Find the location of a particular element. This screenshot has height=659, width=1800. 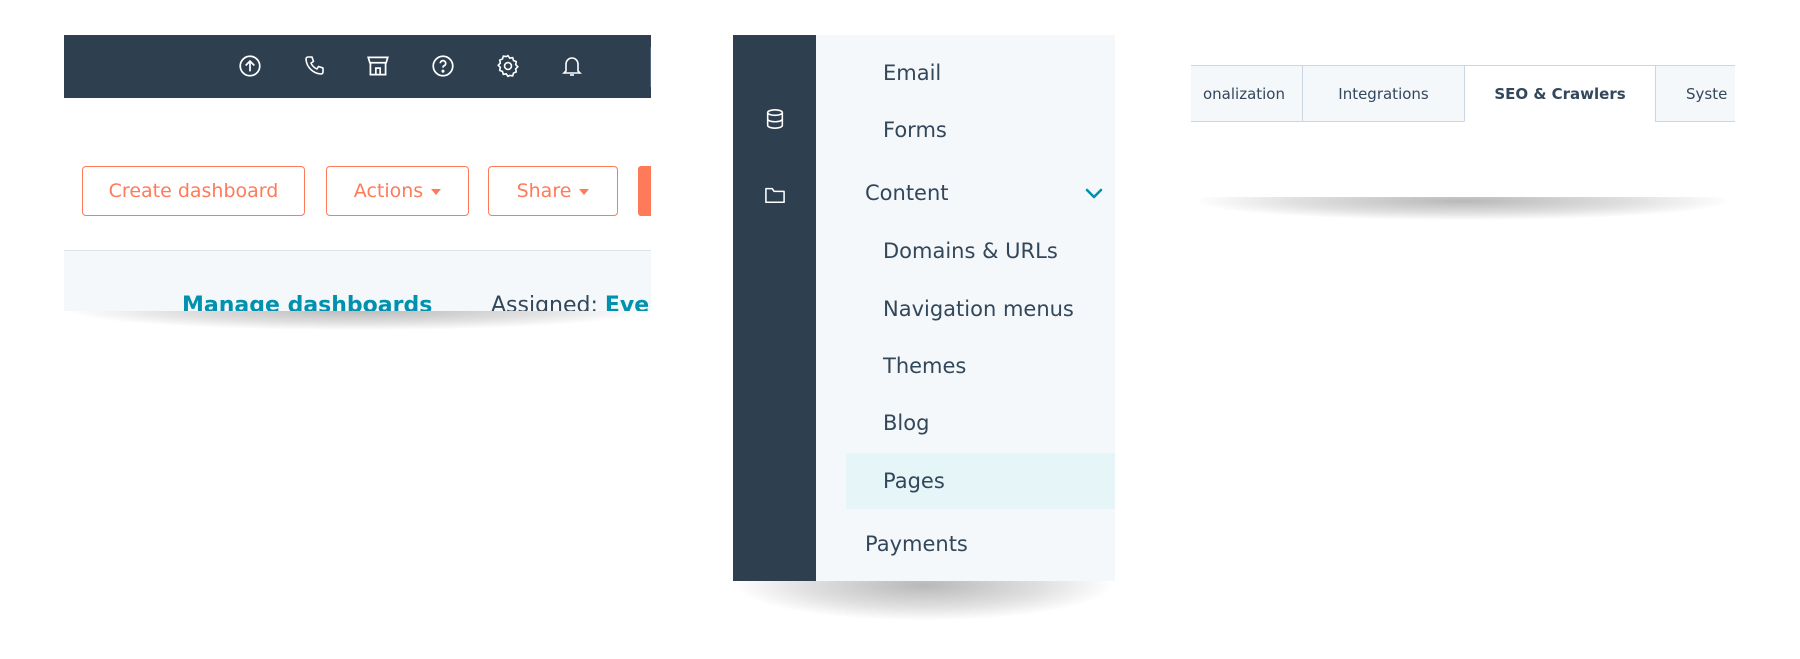

nav-item-pages: Pages is located at coordinates (980, 481).